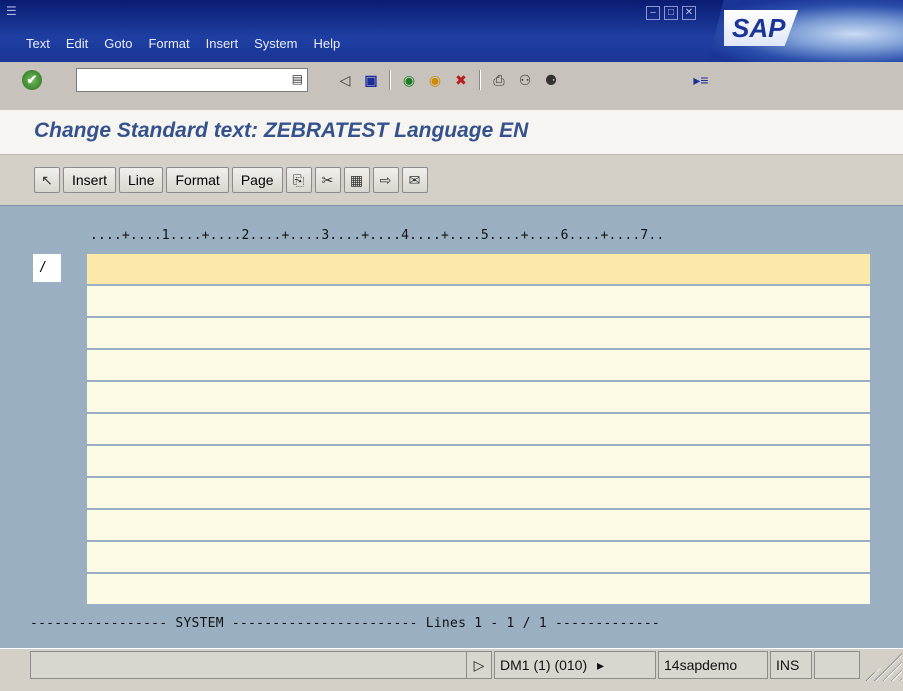 The image size is (903, 691). Describe the element at coordinates (47, 180) in the screenshot. I see `select-cursor-icon: ↖` at that location.